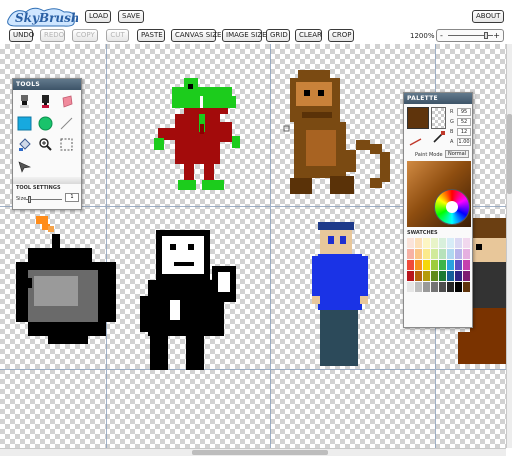  What do you see at coordinates (488, 16) in the screenshot?
I see `about-button: ABOUT` at bounding box center [488, 16].